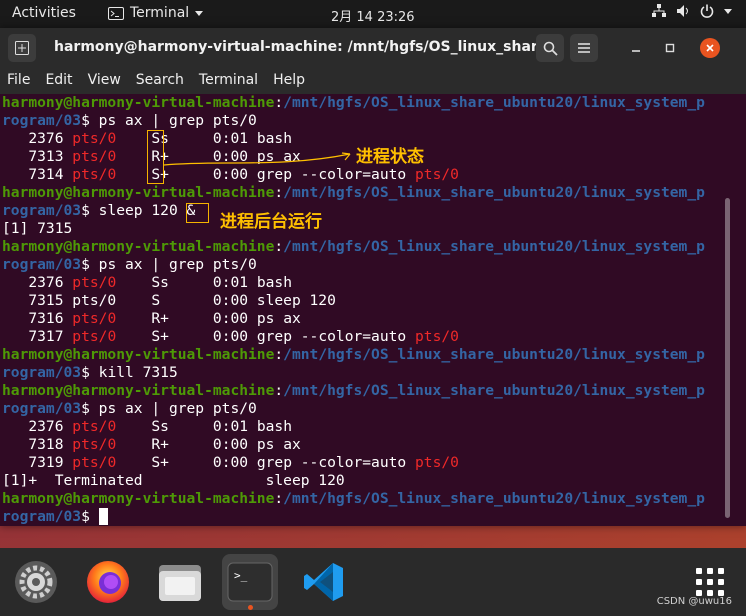 The height and width of the screenshot is (616, 746). Describe the element at coordinates (250, 582) in the screenshot. I see `dock-terminal: >_` at that location.